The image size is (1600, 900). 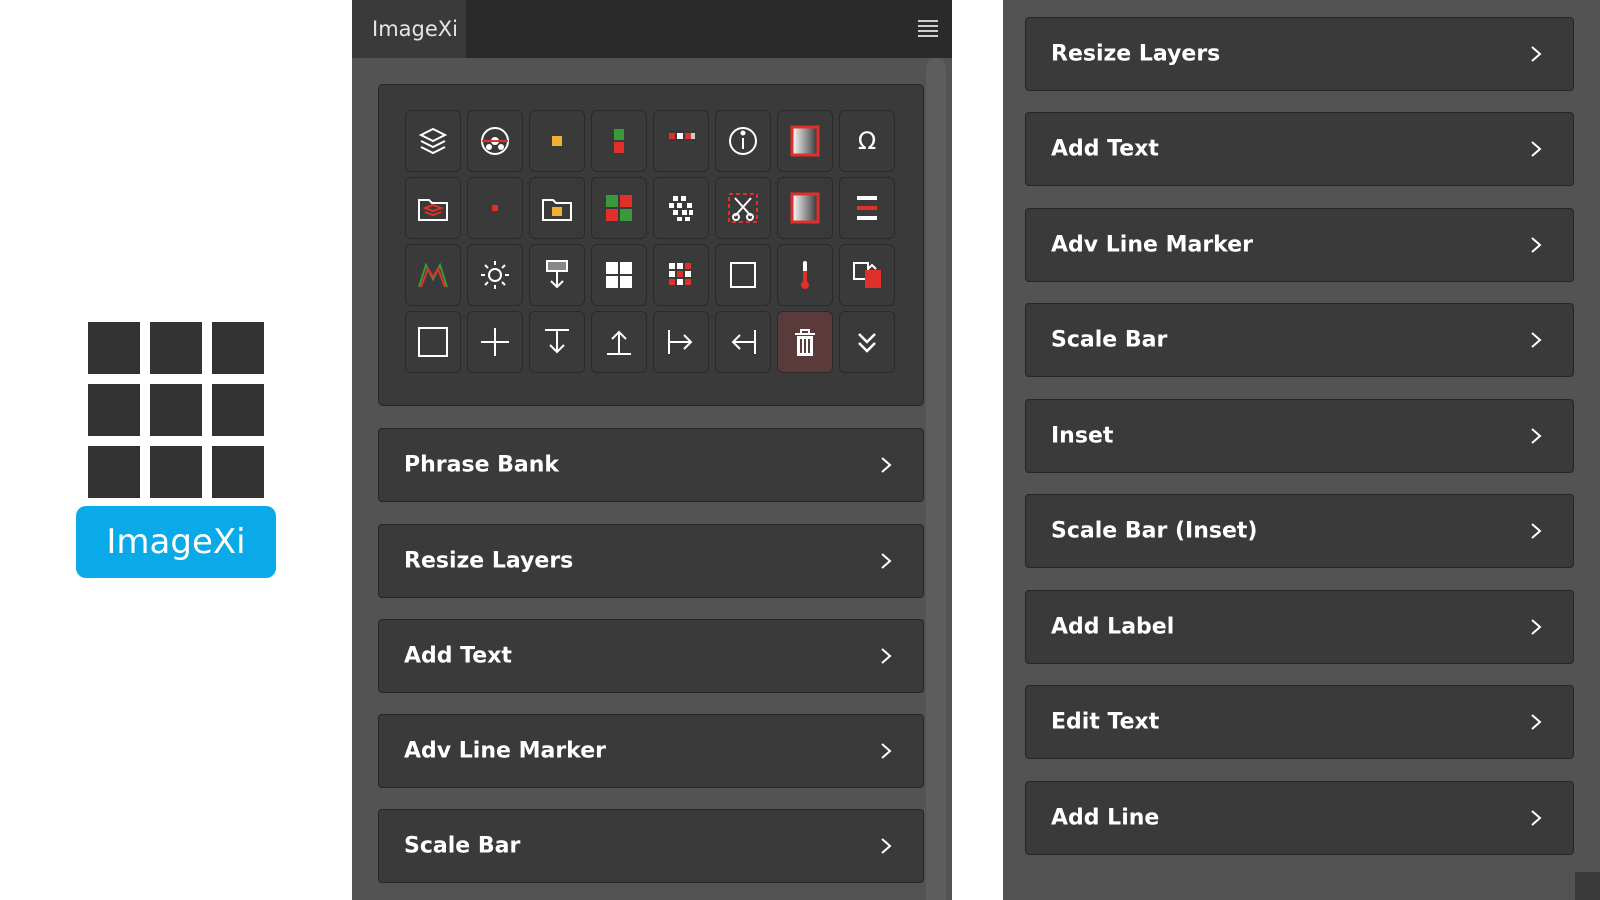 What do you see at coordinates (433, 275) in the screenshot?
I see `mountain-chart-icon` at bounding box center [433, 275].